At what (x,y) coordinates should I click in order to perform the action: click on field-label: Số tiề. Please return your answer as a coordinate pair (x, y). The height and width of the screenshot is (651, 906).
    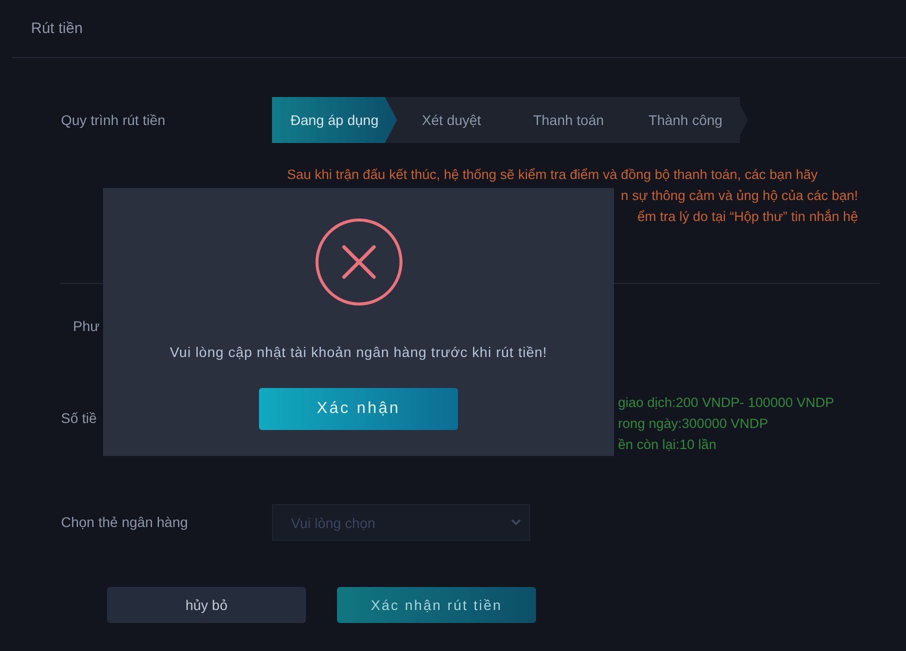
    Looking at the image, I should click on (79, 418).